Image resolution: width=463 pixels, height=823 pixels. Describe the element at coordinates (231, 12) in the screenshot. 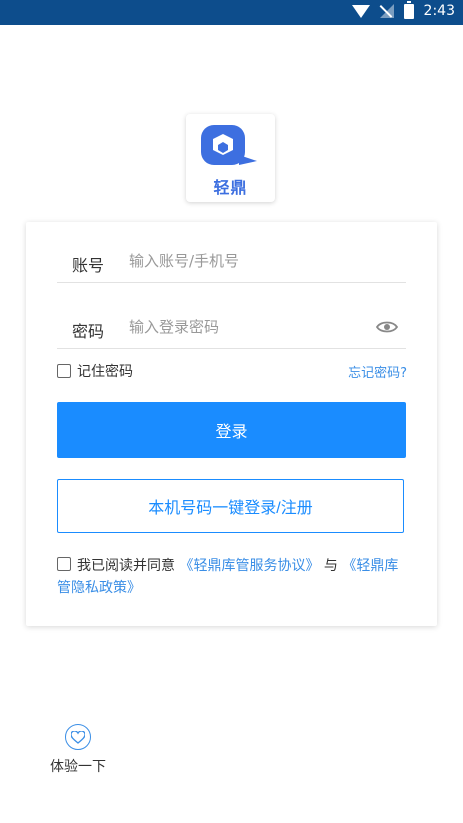

I see `status-bar: 2:43` at that location.